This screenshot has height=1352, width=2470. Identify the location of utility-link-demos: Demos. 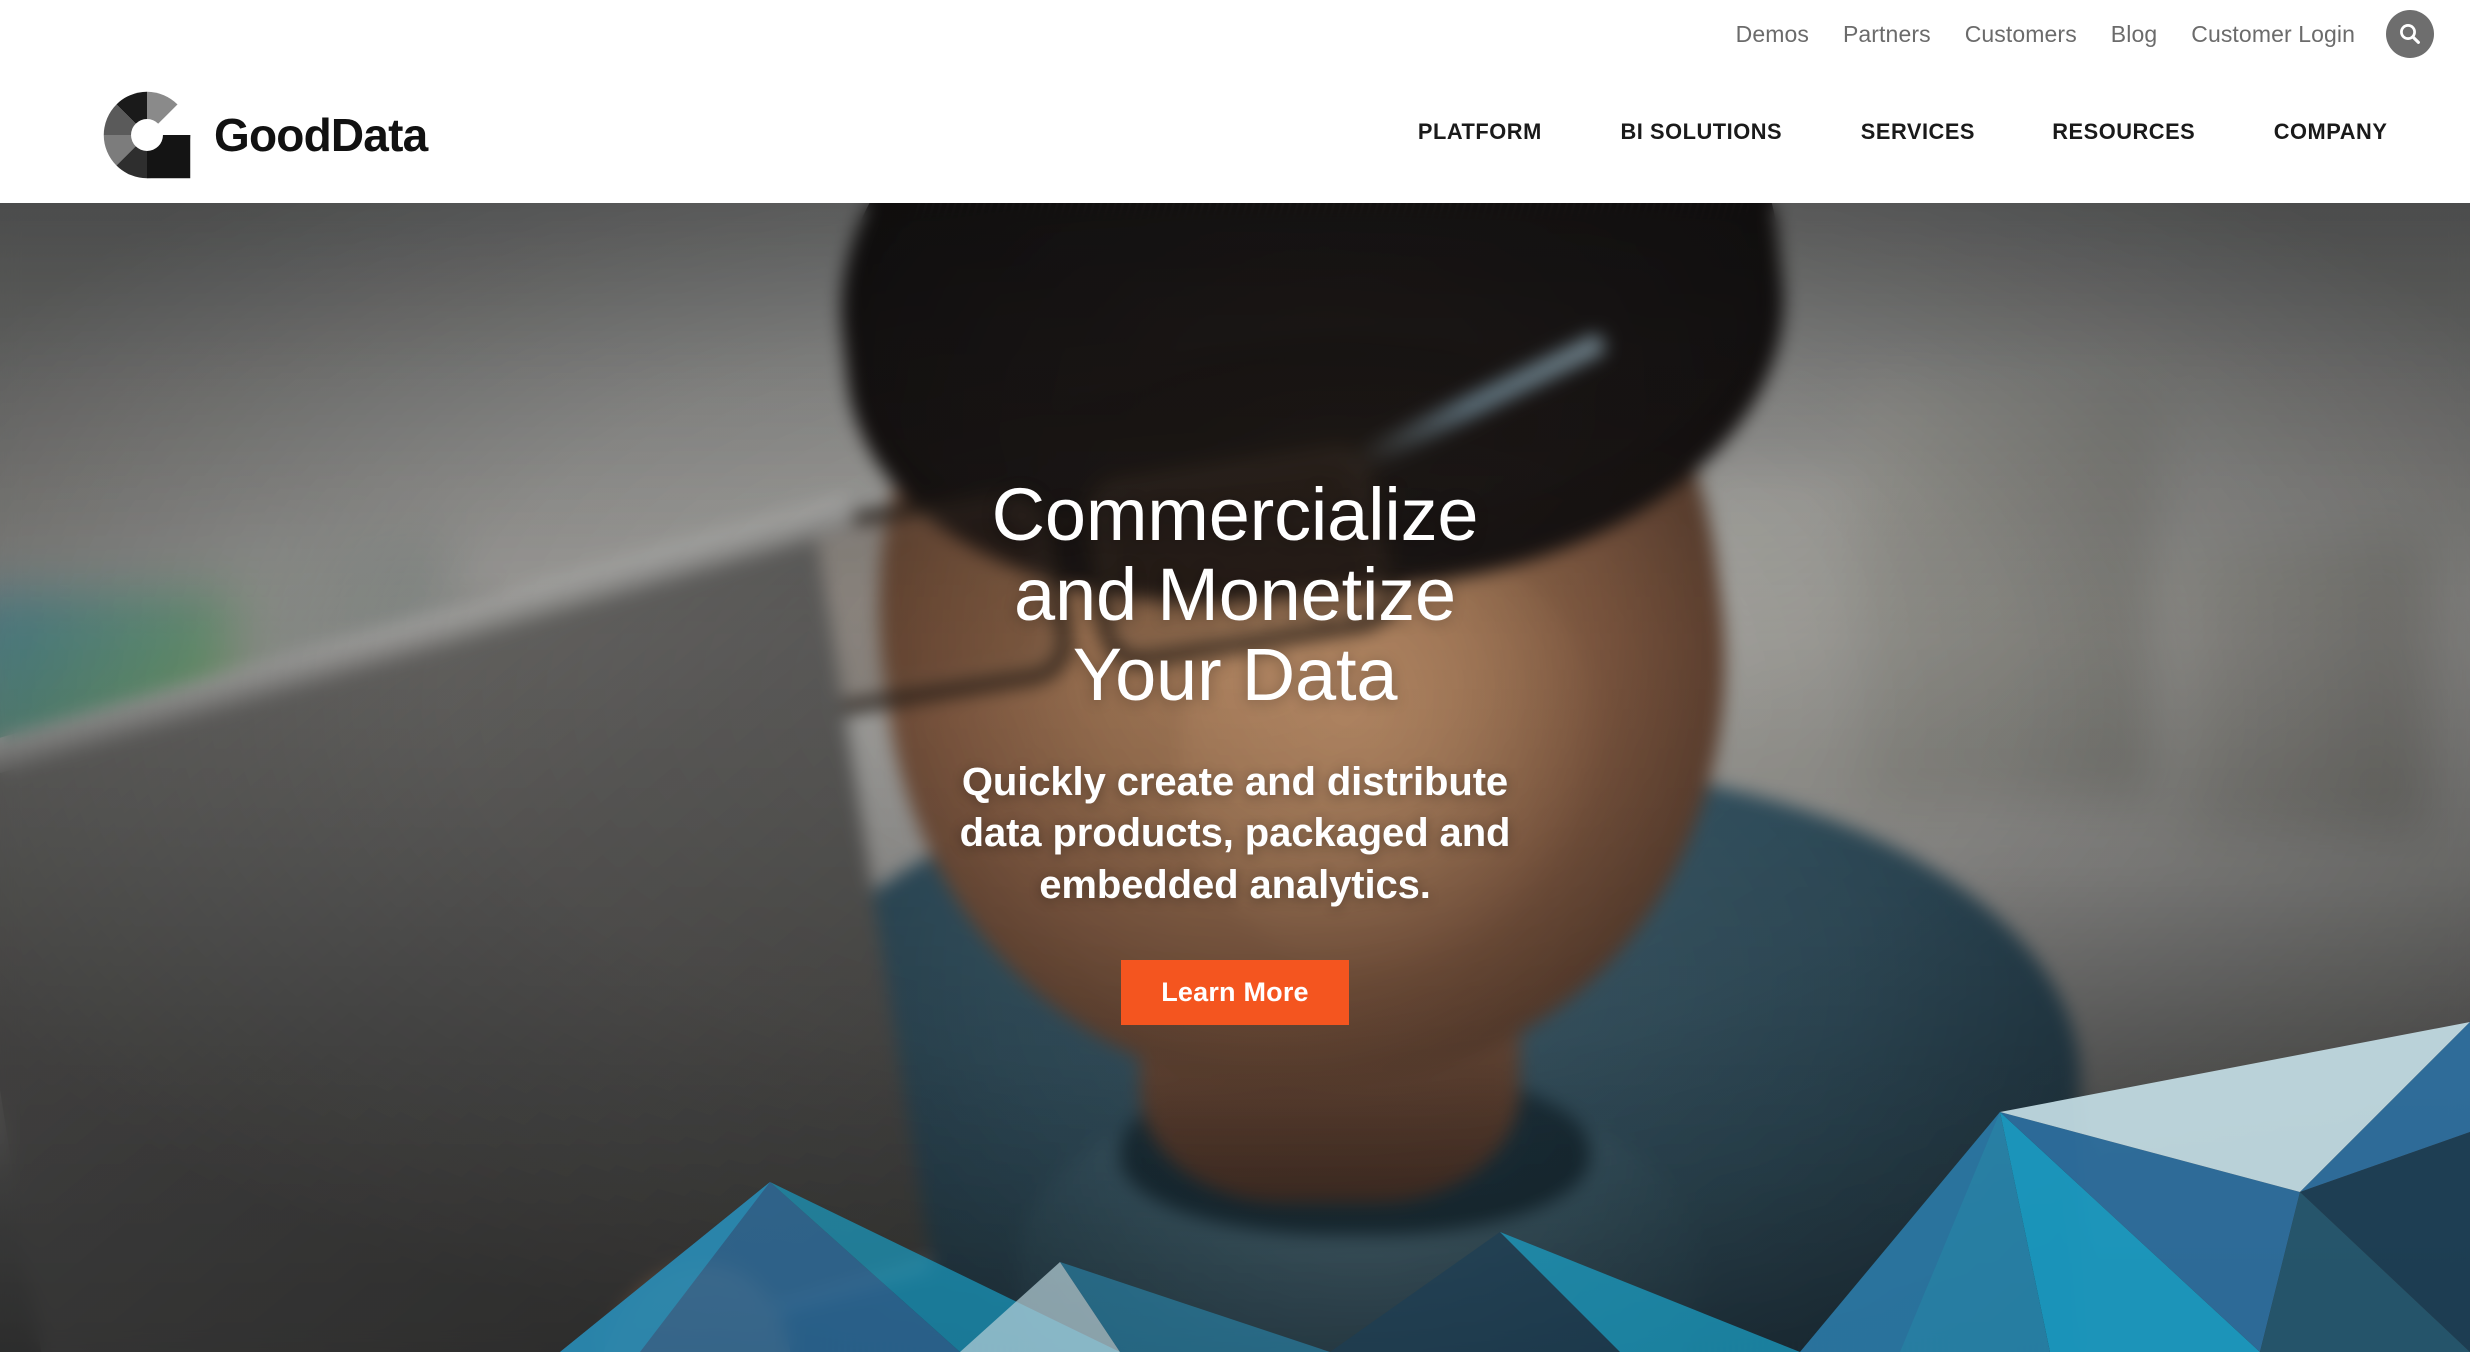
(1772, 34).